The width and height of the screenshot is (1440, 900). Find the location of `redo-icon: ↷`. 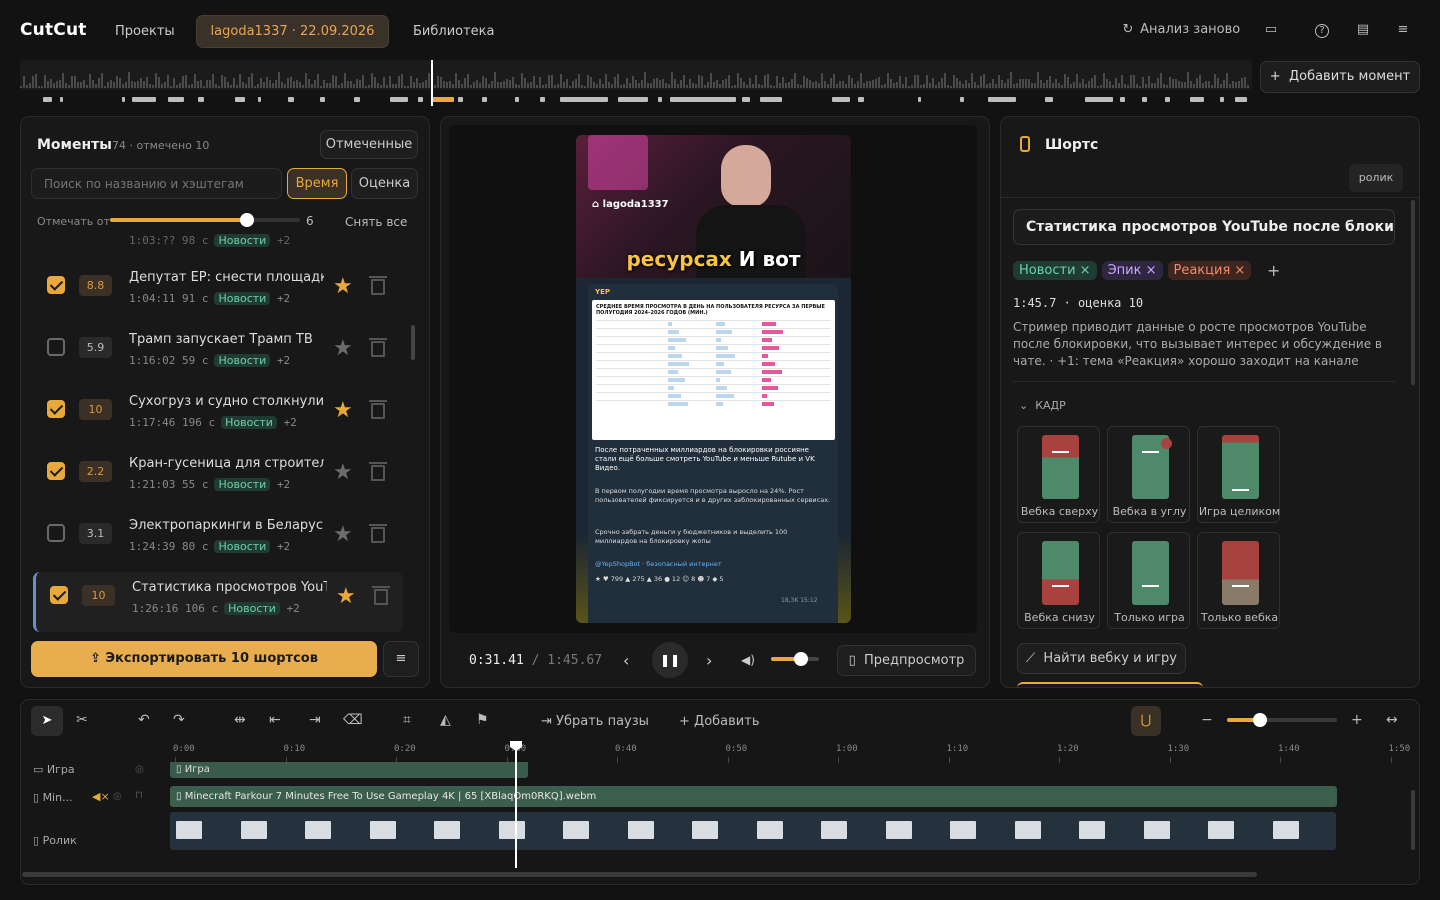

redo-icon: ↷ is located at coordinates (179, 720).